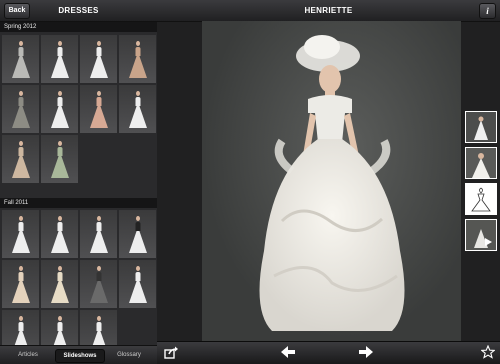 This screenshot has width=500, height=364. What do you see at coordinates (28, 355) in the screenshot?
I see `tab-articles: Articles` at bounding box center [28, 355].